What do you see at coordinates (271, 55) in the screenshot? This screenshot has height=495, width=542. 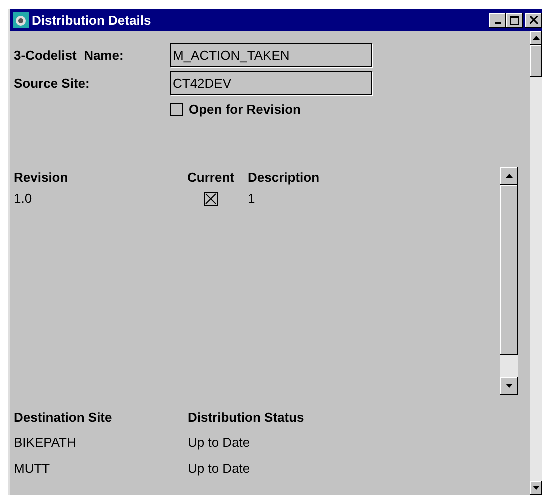 I see `text-field: M_ACTION_TAKEN` at bounding box center [271, 55].